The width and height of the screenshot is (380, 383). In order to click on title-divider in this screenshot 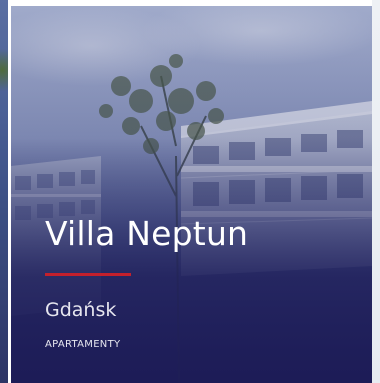, I will do `click(88, 274)`.